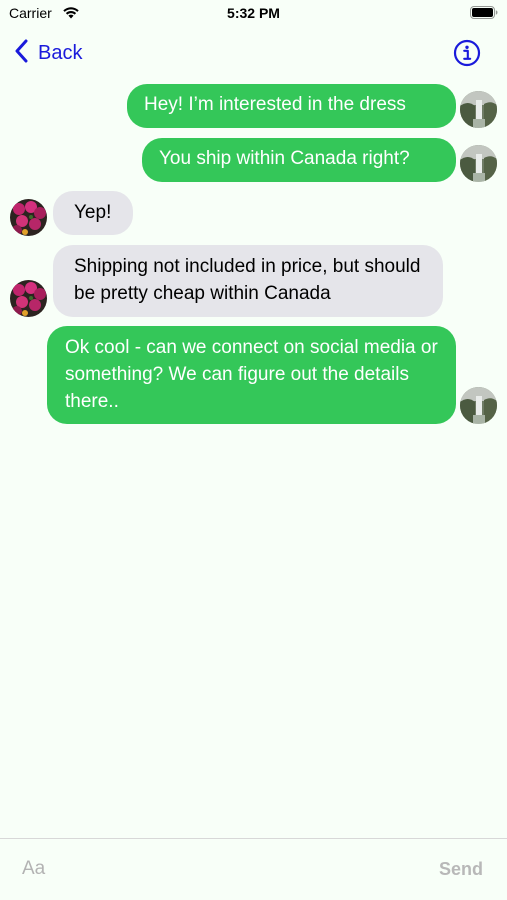 This screenshot has width=507, height=900. I want to click on message-text: You ship within Canada right?, so click(284, 158).